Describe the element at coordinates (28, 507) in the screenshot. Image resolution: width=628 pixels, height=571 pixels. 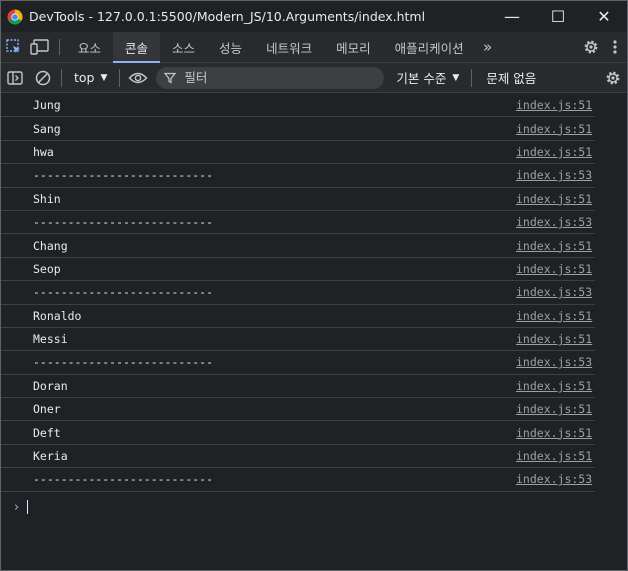
I see `text-cursor` at that location.